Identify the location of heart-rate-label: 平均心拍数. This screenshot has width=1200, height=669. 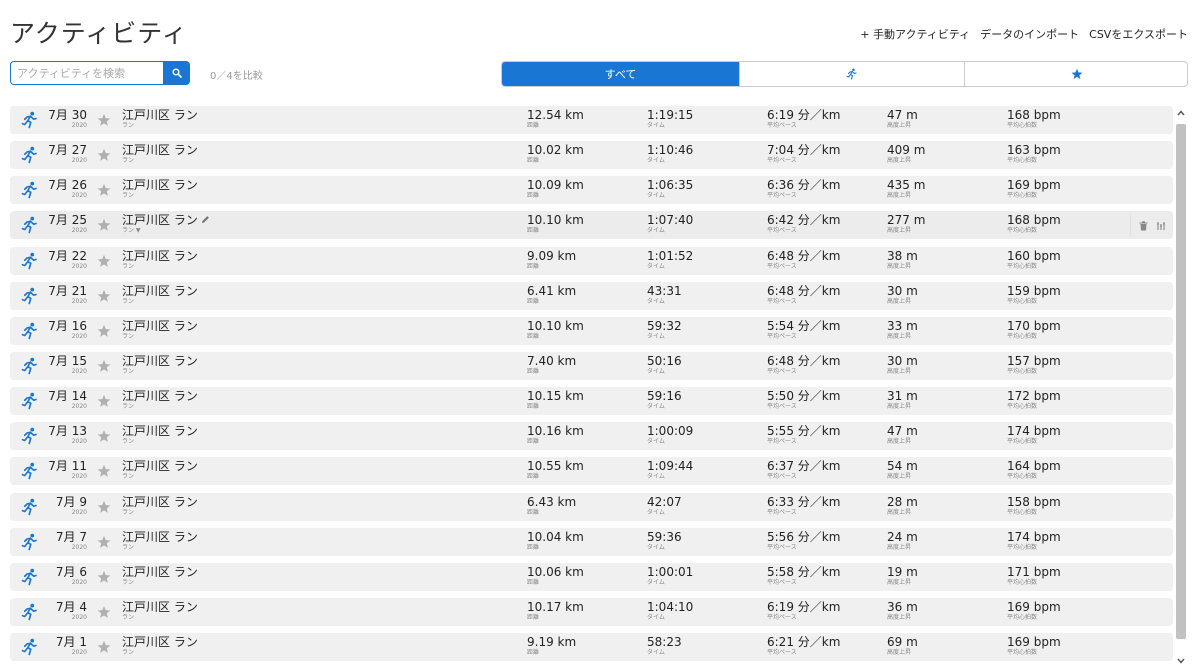
(1022, 231).